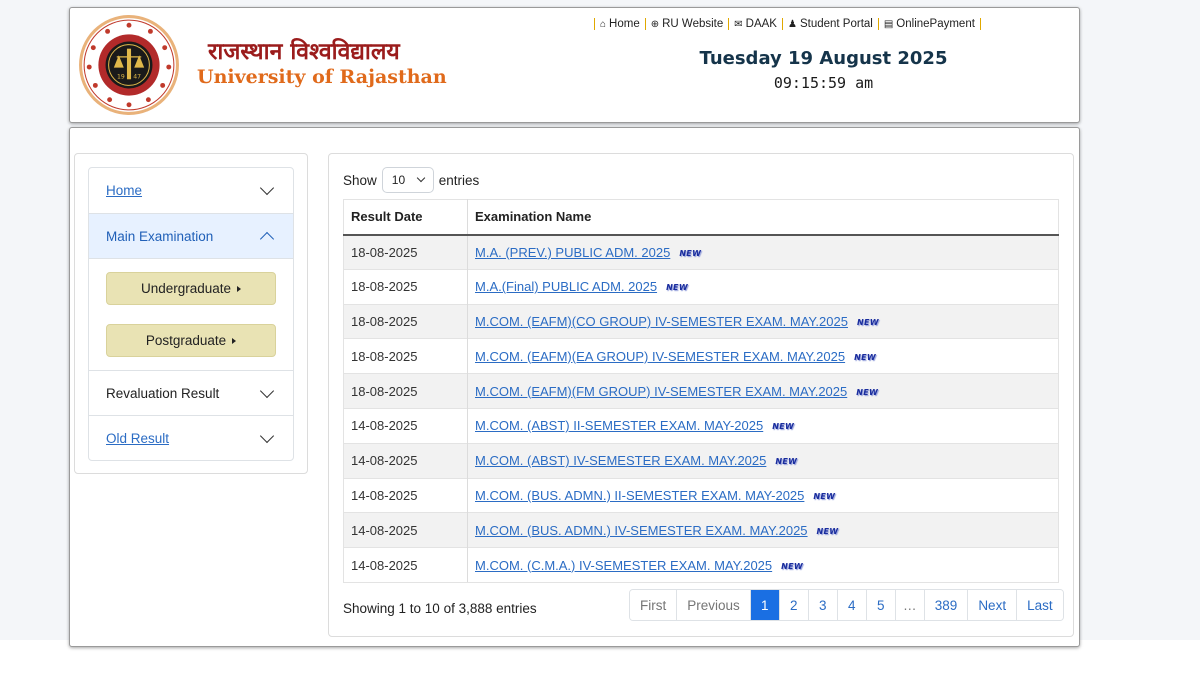 The height and width of the screenshot is (675, 1200). Describe the element at coordinates (137, 76) in the screenshot. I see `svg-text: 47` at that location.